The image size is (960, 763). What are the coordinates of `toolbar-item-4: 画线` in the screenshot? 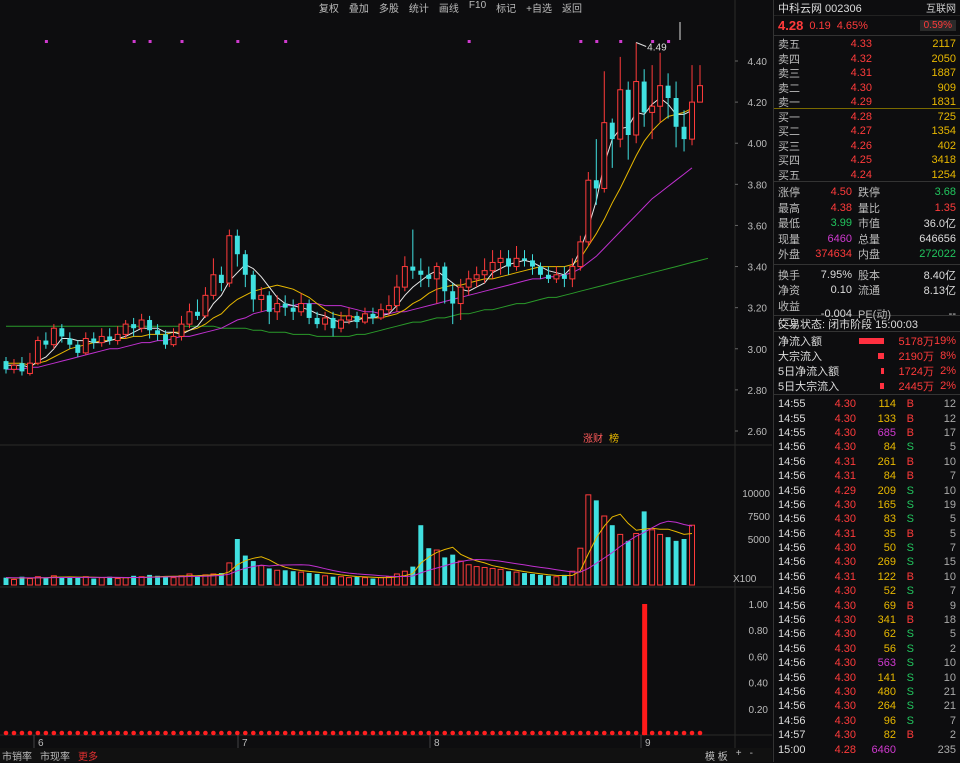 It's located at (449, 7).